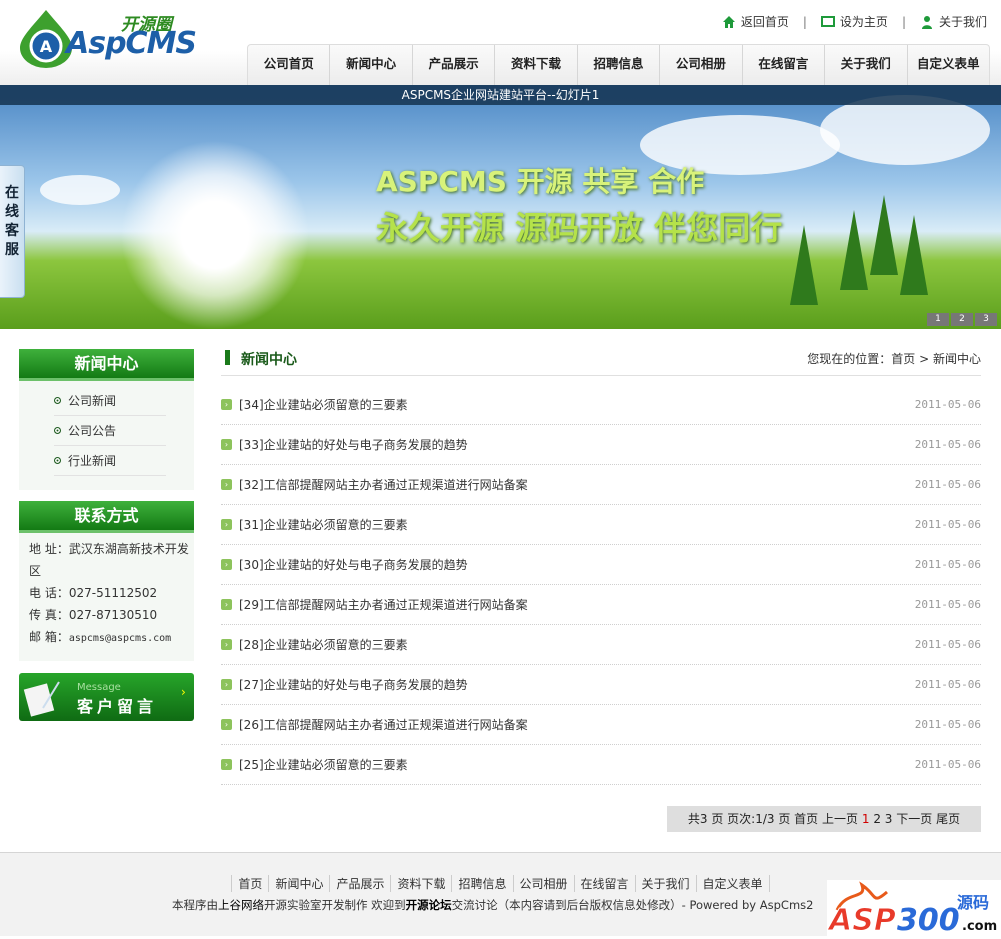 This screenshot has height=939, width=1001. Describe the element at coordinates (579, 228) in the screenshot. I see `banner-slogan-2: 永久开源 源码开放 伴您同行` at that location.